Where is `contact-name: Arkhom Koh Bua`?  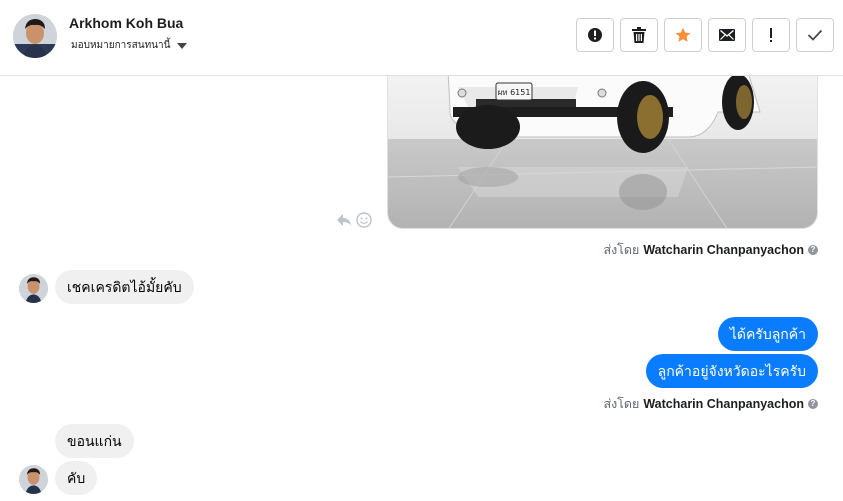
contact-name: Arkhom Koh Bua is located at coordinates (126, 23).